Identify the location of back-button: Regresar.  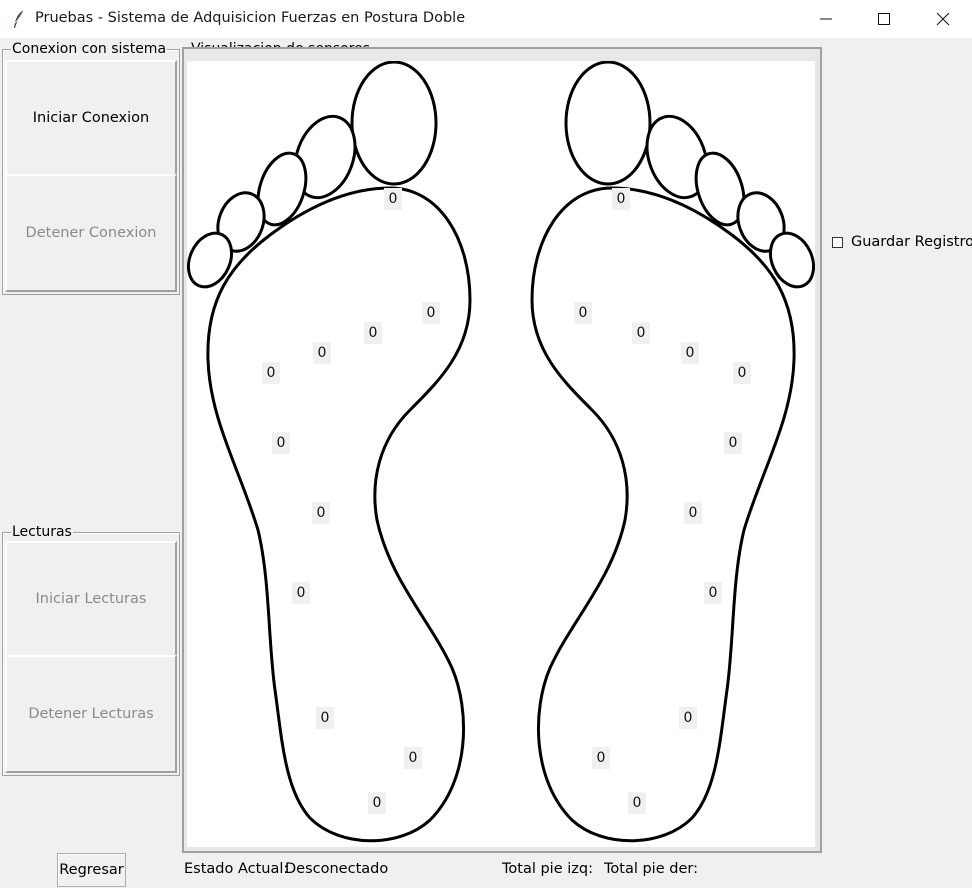
(91, 870).